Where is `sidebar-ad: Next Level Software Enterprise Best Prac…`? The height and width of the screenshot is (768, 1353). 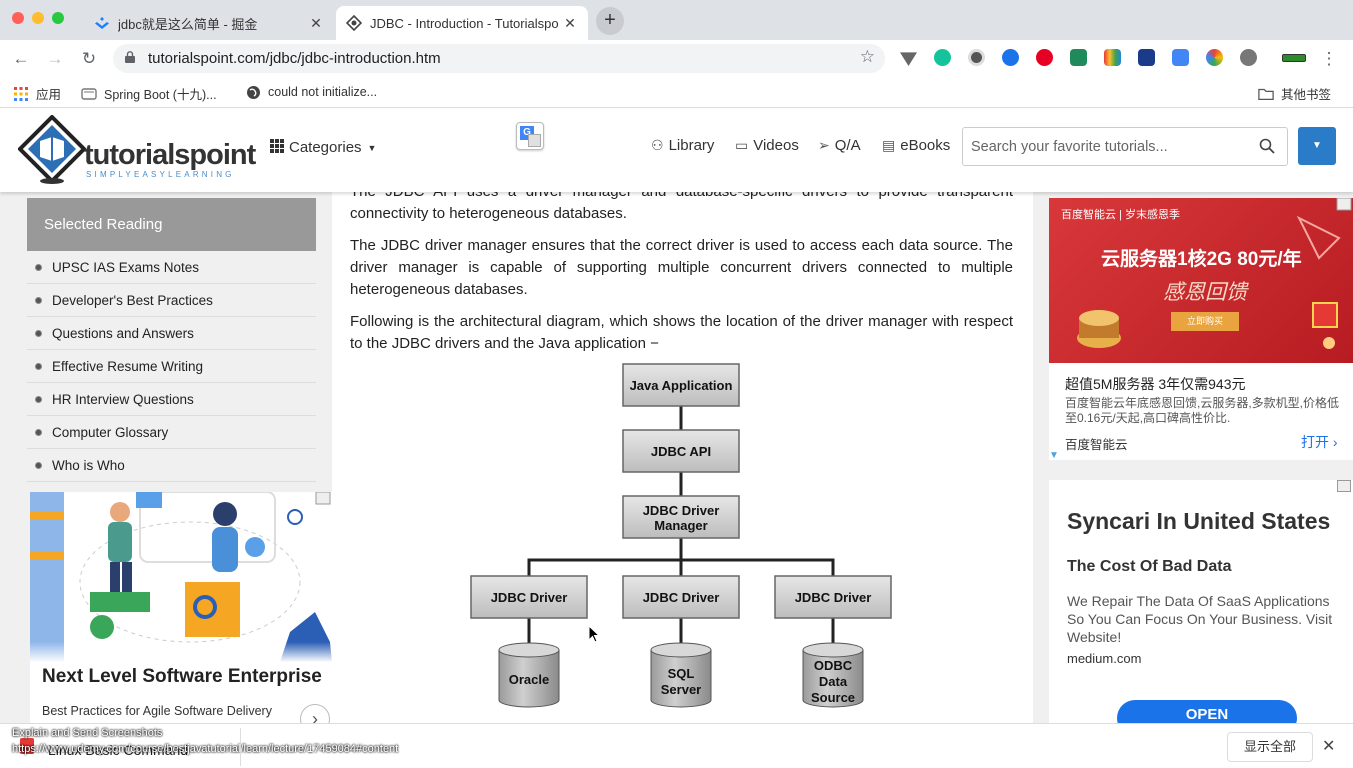 sidebar-ad: Next Level Software Enterprise Best Prac… is located at coordinates (181, 607).